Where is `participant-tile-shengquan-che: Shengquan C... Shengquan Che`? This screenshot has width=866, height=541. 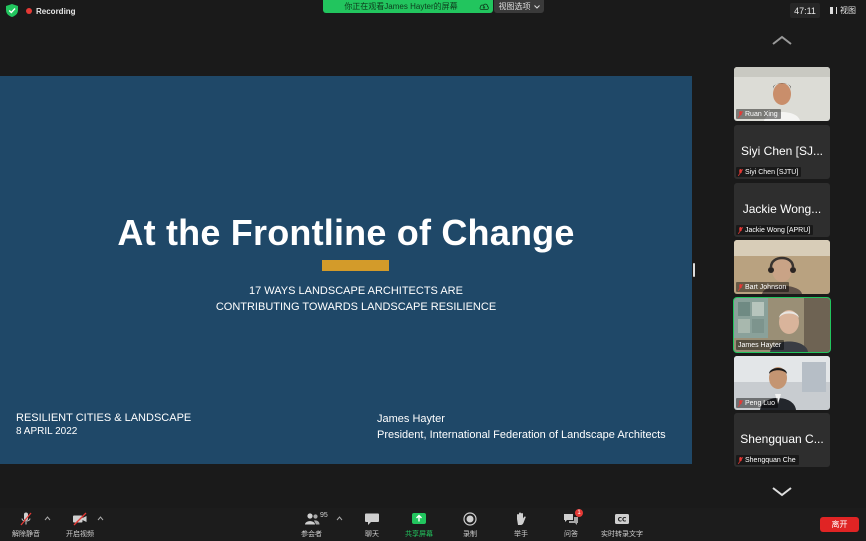
participant-tile-shengquan-che: Shengquan C... Shengquan Che is located at coordinates (782, 440).